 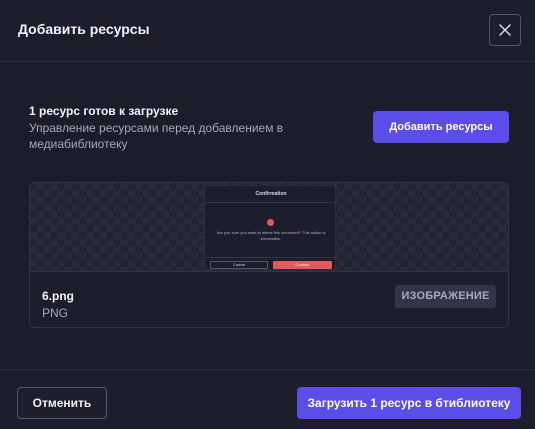 I want to click on add-assets-button-label: Добавить ресурсы, so click(x=441, y=127).